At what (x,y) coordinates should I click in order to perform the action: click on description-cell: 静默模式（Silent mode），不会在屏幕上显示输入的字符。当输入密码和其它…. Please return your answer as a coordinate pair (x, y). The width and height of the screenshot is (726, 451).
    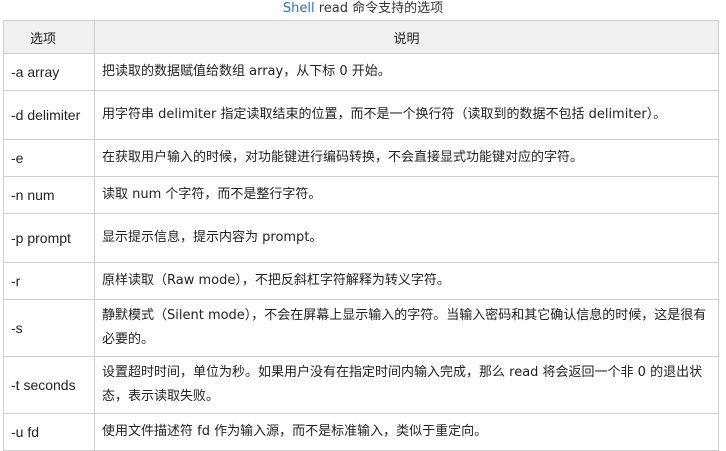
    Looking at the image, I should click on (406, 328).